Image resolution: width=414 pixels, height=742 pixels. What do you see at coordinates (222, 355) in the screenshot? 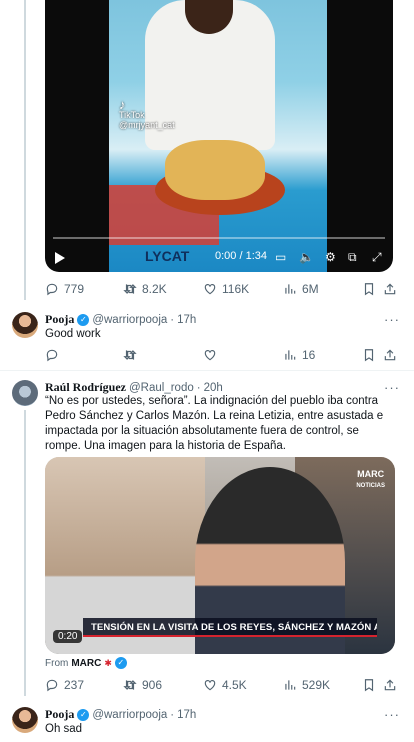
I see `tweet-actions: 16` at bounding box center [222, 355].